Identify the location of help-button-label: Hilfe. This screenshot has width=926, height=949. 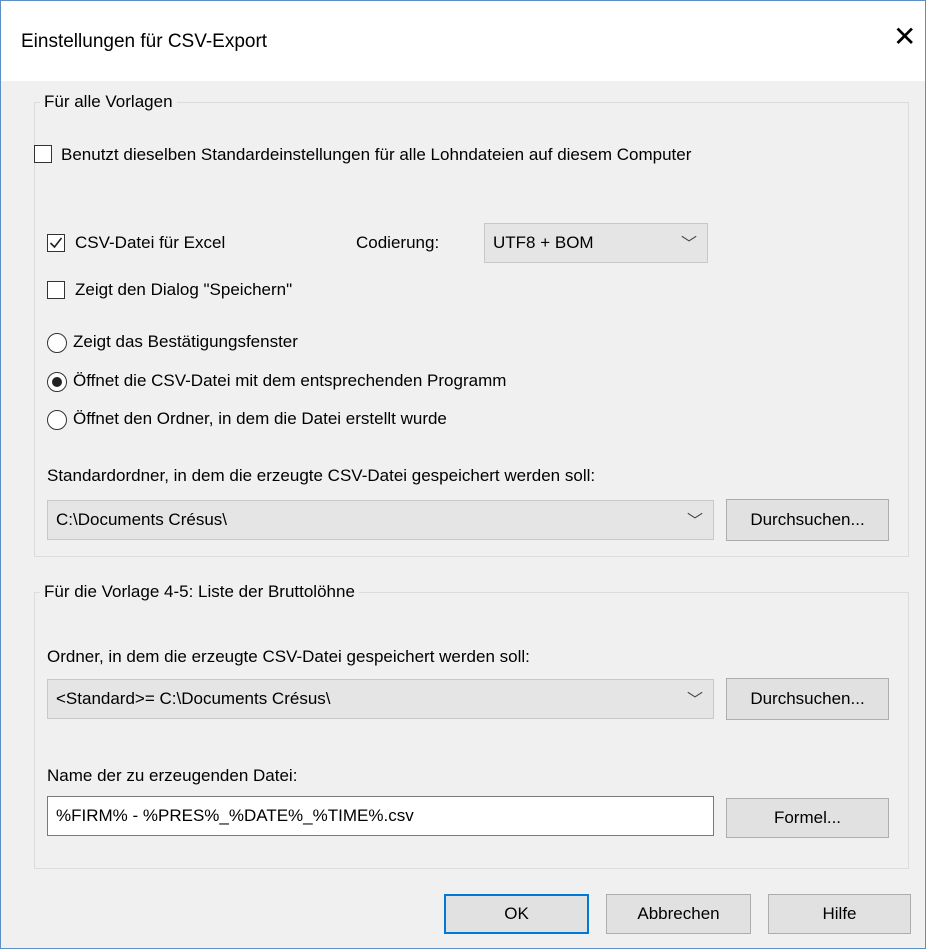
(839, 913).